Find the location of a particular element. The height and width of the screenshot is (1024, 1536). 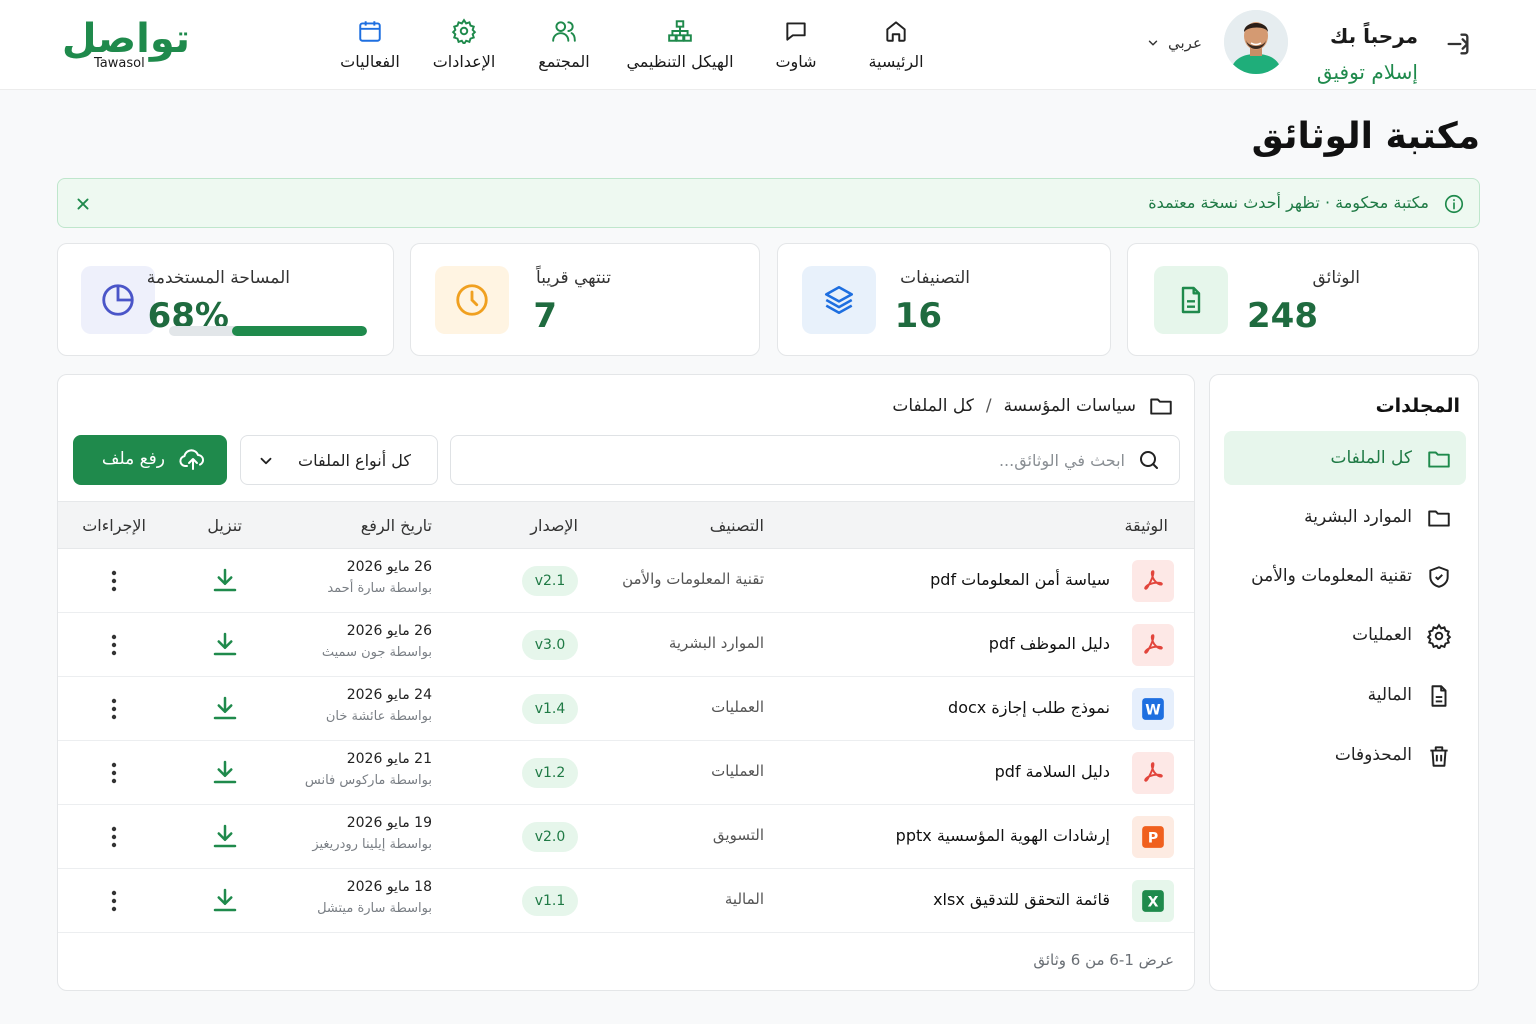

sidebar-item-hr: الموارد البشرية is located at coordinates (1345, 517).